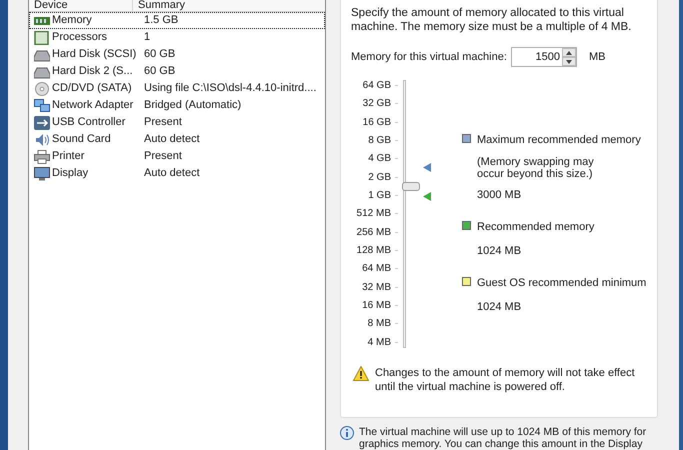  Describe the element at coordinates (42, 123) in the screenshot. I see `usb-icon` at that location.